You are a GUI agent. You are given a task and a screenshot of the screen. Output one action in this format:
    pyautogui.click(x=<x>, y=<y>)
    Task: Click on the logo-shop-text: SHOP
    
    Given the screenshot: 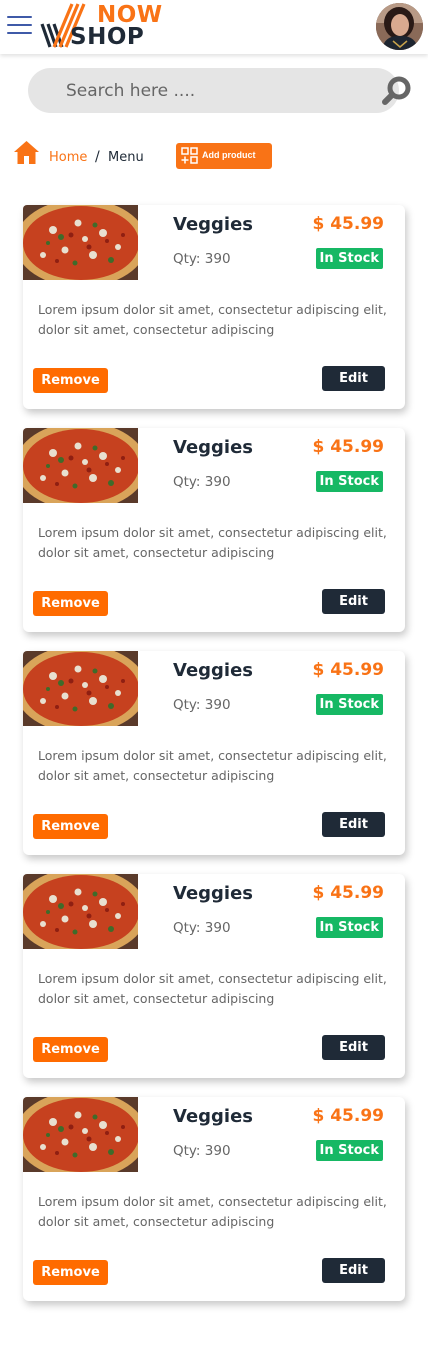 What is the action you would take?
    pyautogui.click(x=107, y=37)
    